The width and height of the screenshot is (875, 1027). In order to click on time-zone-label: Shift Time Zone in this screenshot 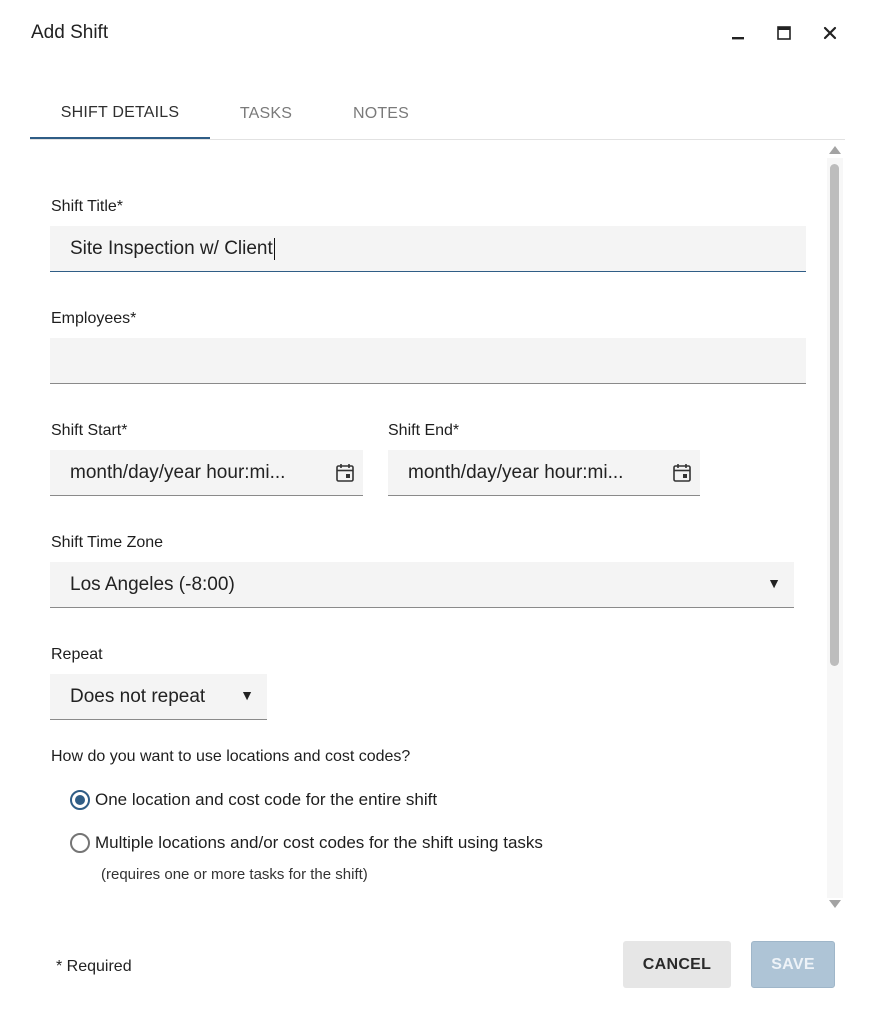, I will do `click(107, 542)`.